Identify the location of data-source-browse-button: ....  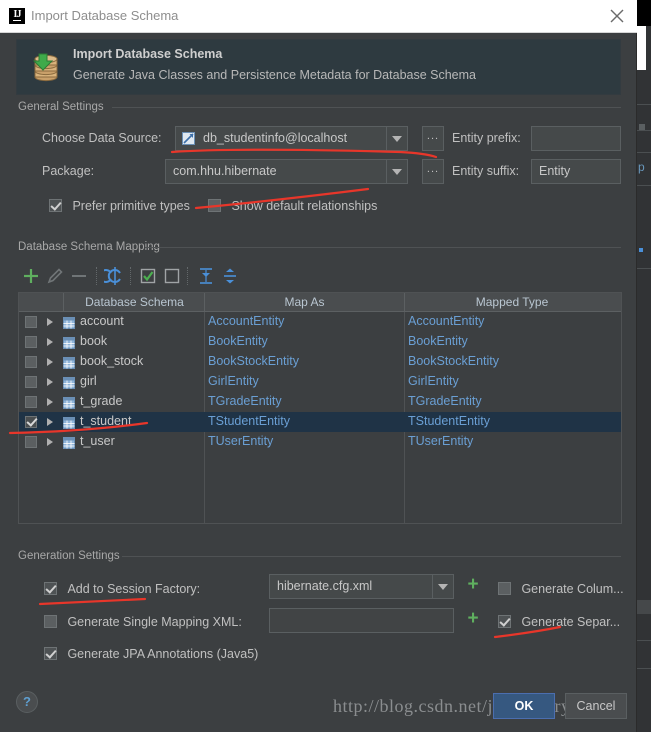
(433, 138).